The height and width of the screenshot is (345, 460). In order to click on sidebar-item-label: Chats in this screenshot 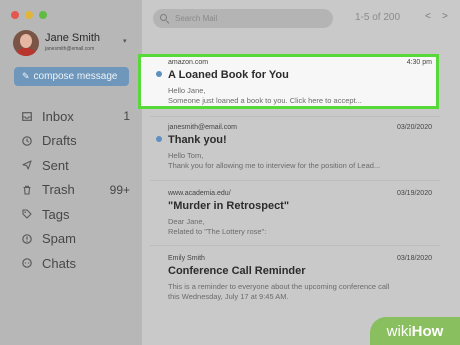, I will do `click(59, 263)`.